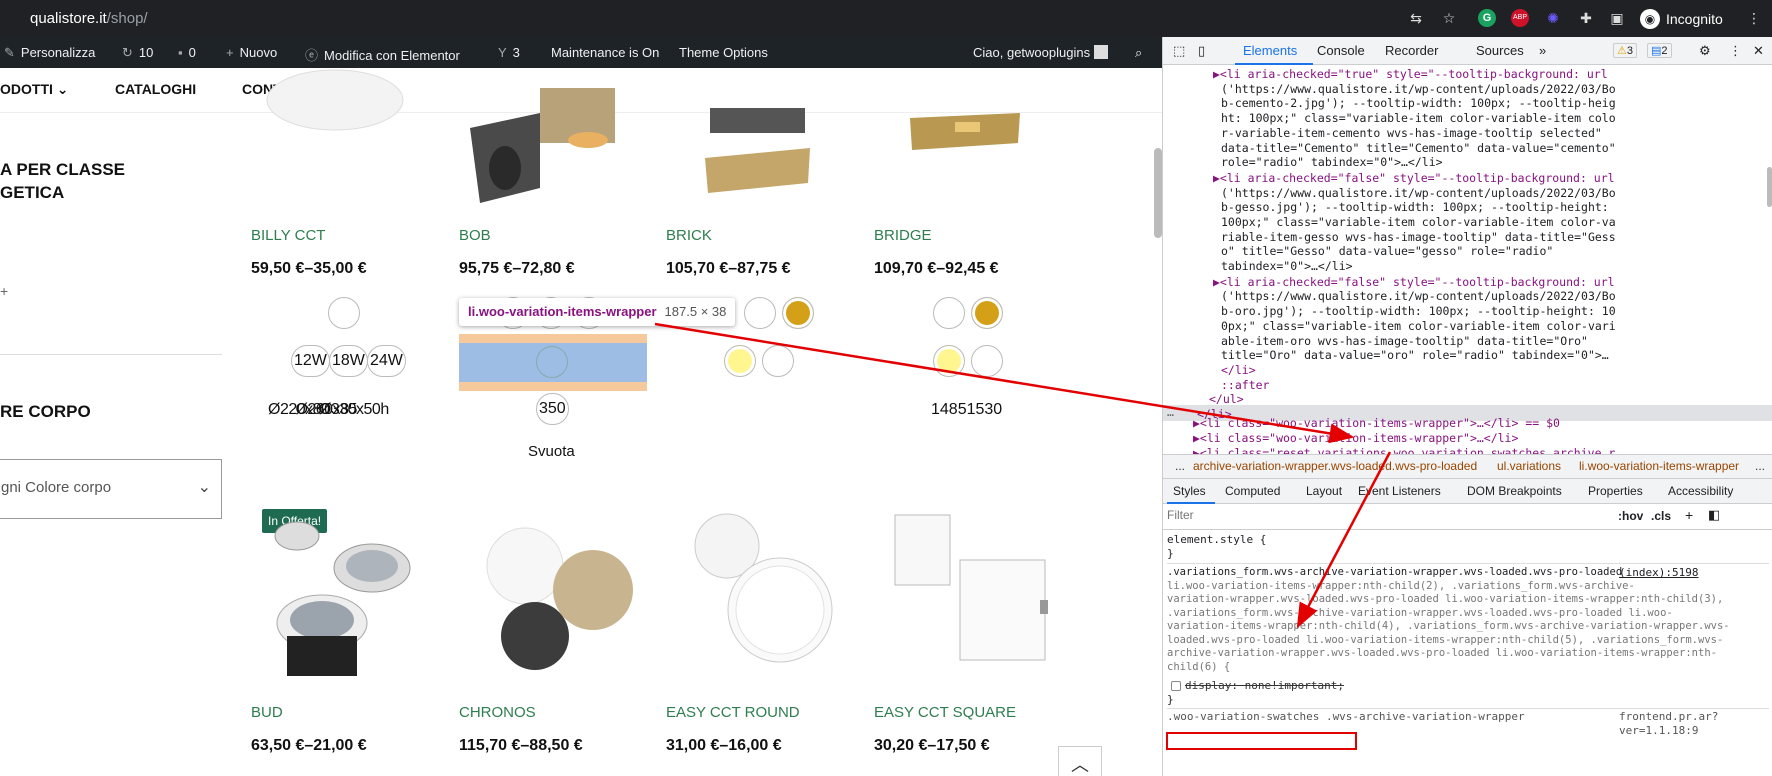  I want to click on dimension-swatch: 1485, so click(949, 409).